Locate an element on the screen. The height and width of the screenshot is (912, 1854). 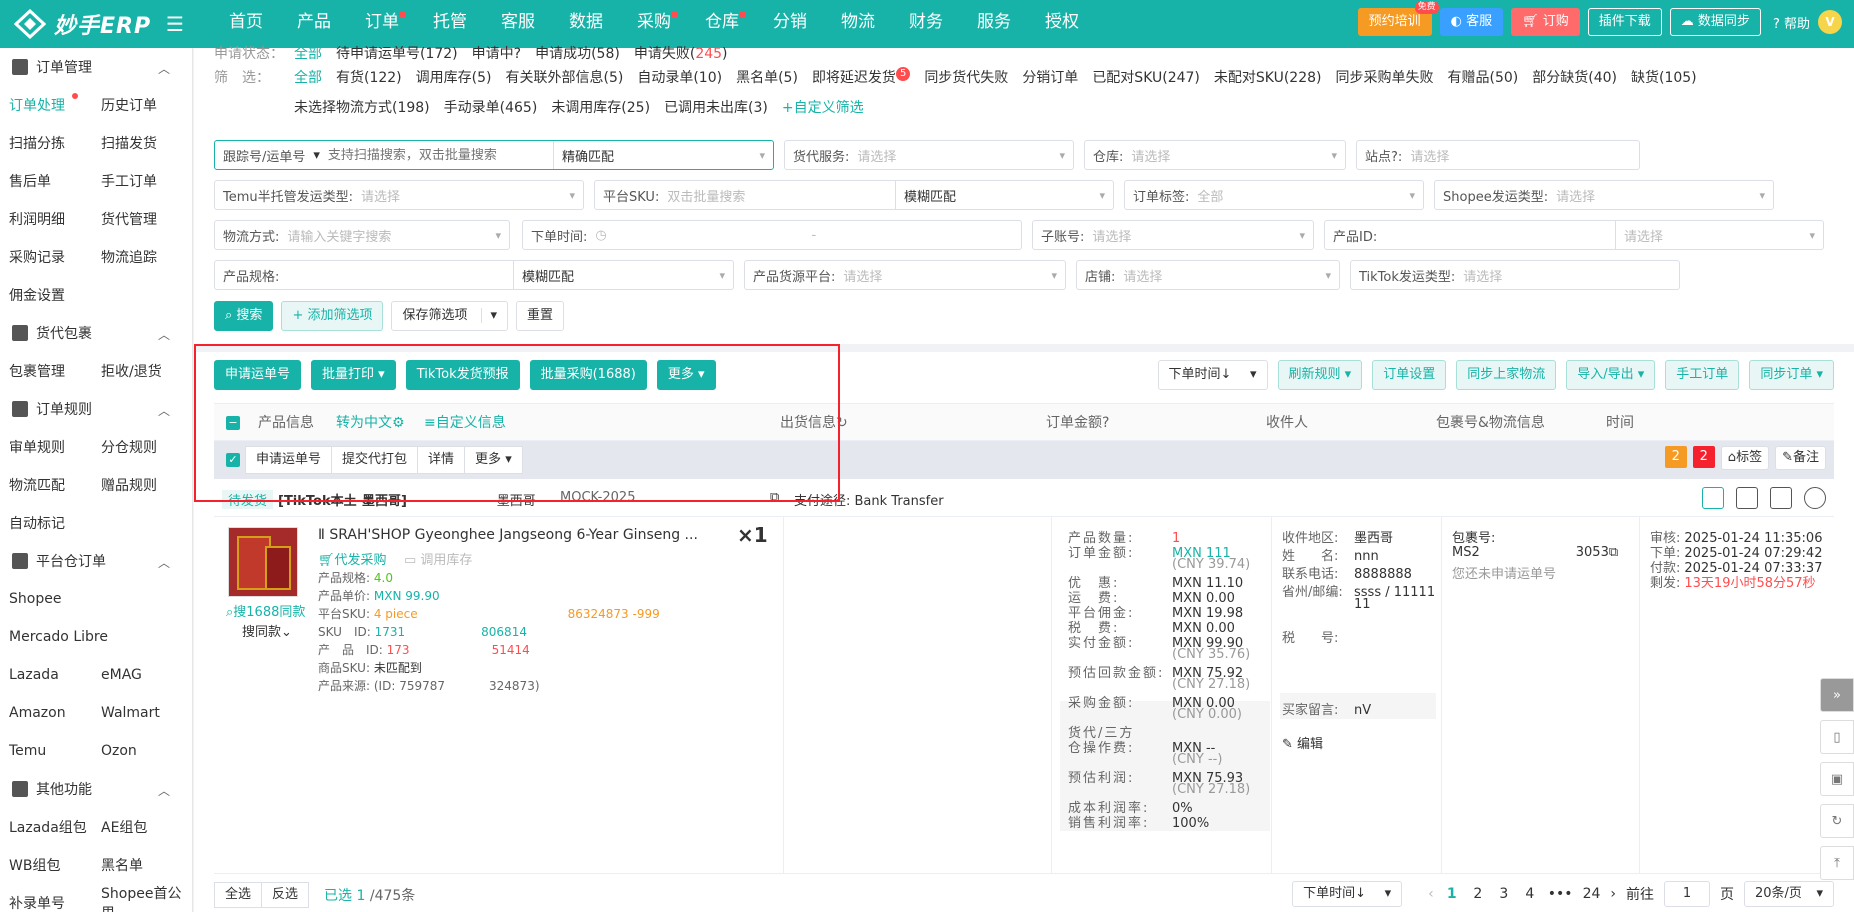
submit-pack-button: 提交代打包 is located at coordinates (375, 460).